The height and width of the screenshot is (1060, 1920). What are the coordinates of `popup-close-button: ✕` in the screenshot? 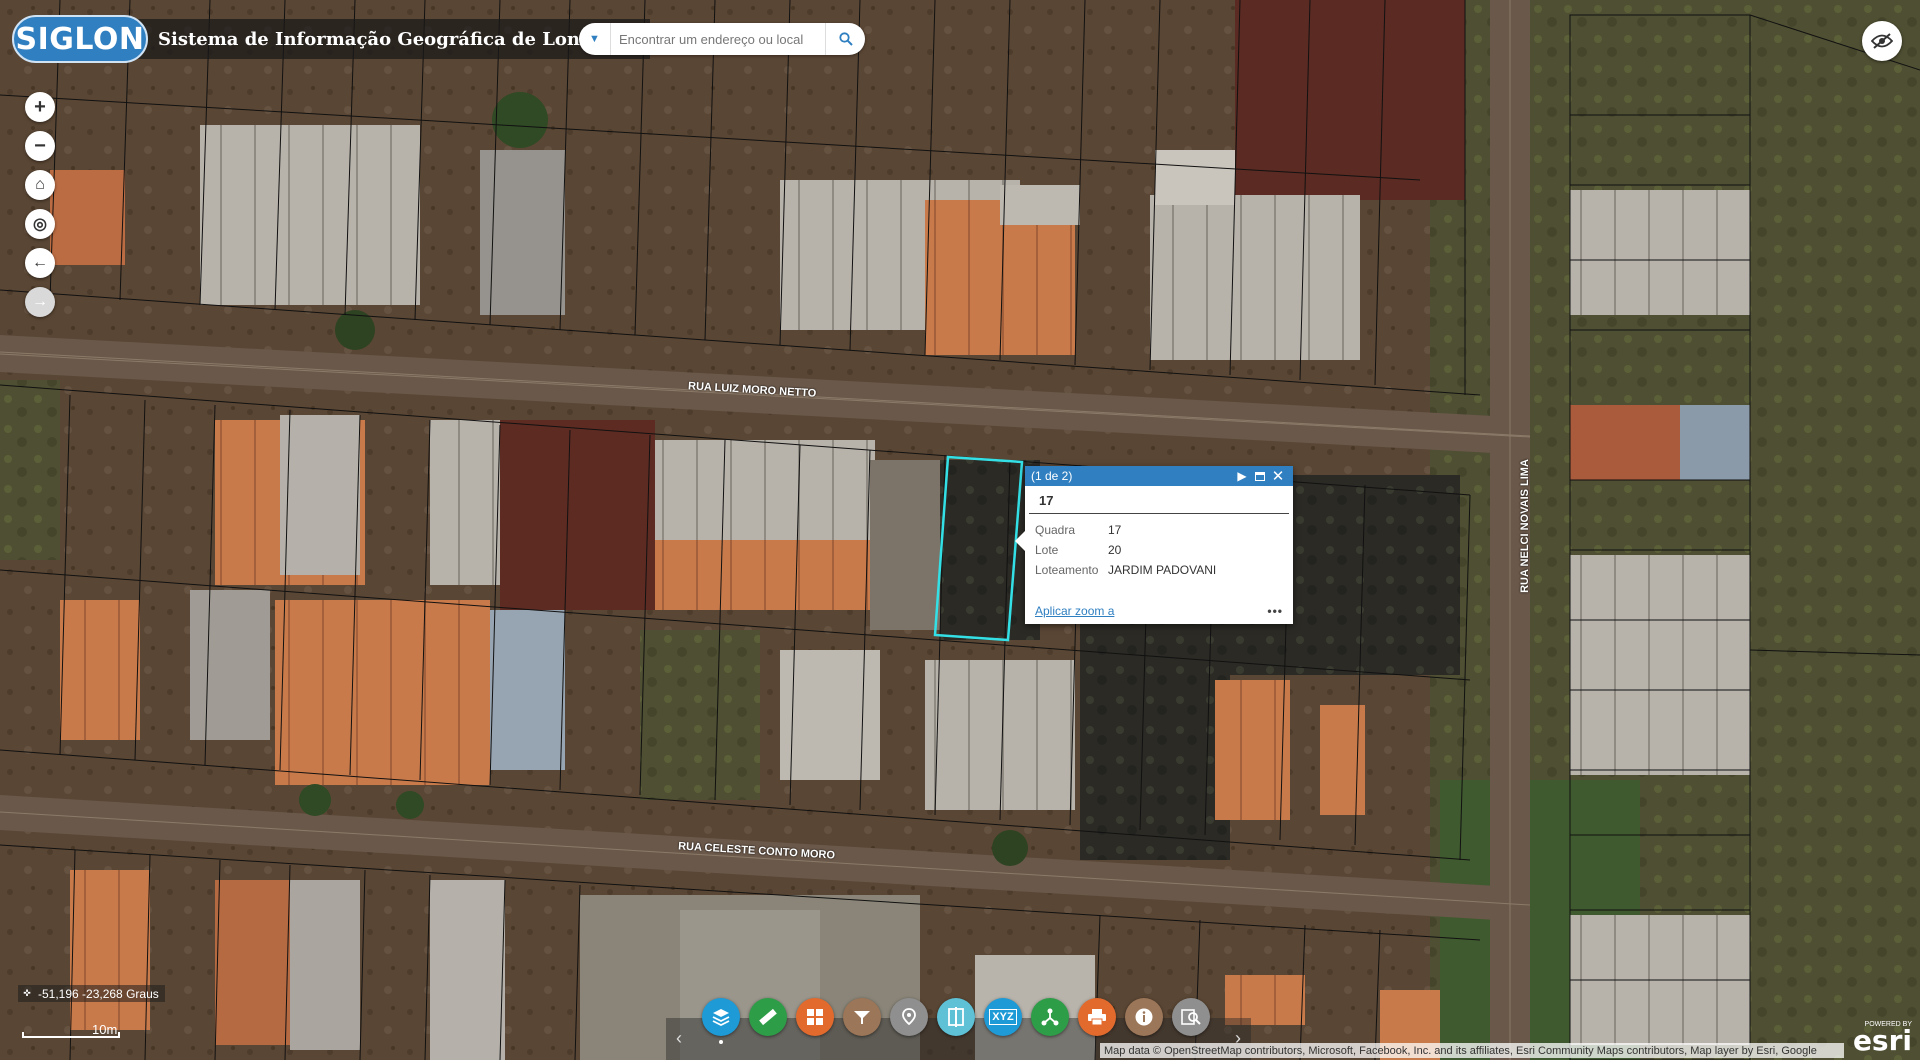 It's located at (1278, 476).